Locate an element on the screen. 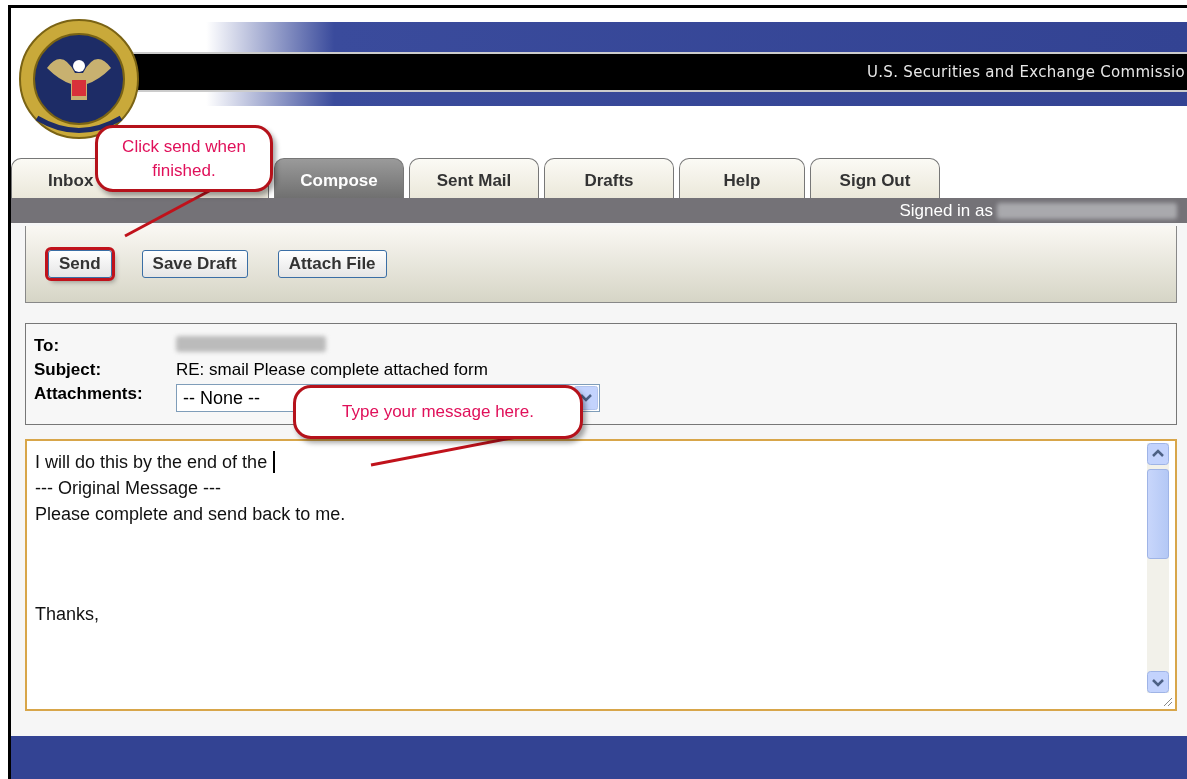 The image size is (1187, 779). site-title: U.S. Securities and Exchange Commissio is located at coordinates (1026, 72).